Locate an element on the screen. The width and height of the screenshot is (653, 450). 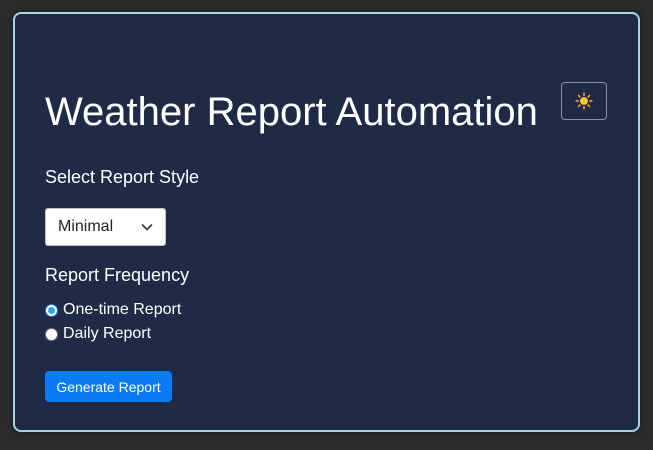
chevron-down-icon is located at coordinates (147, 227).